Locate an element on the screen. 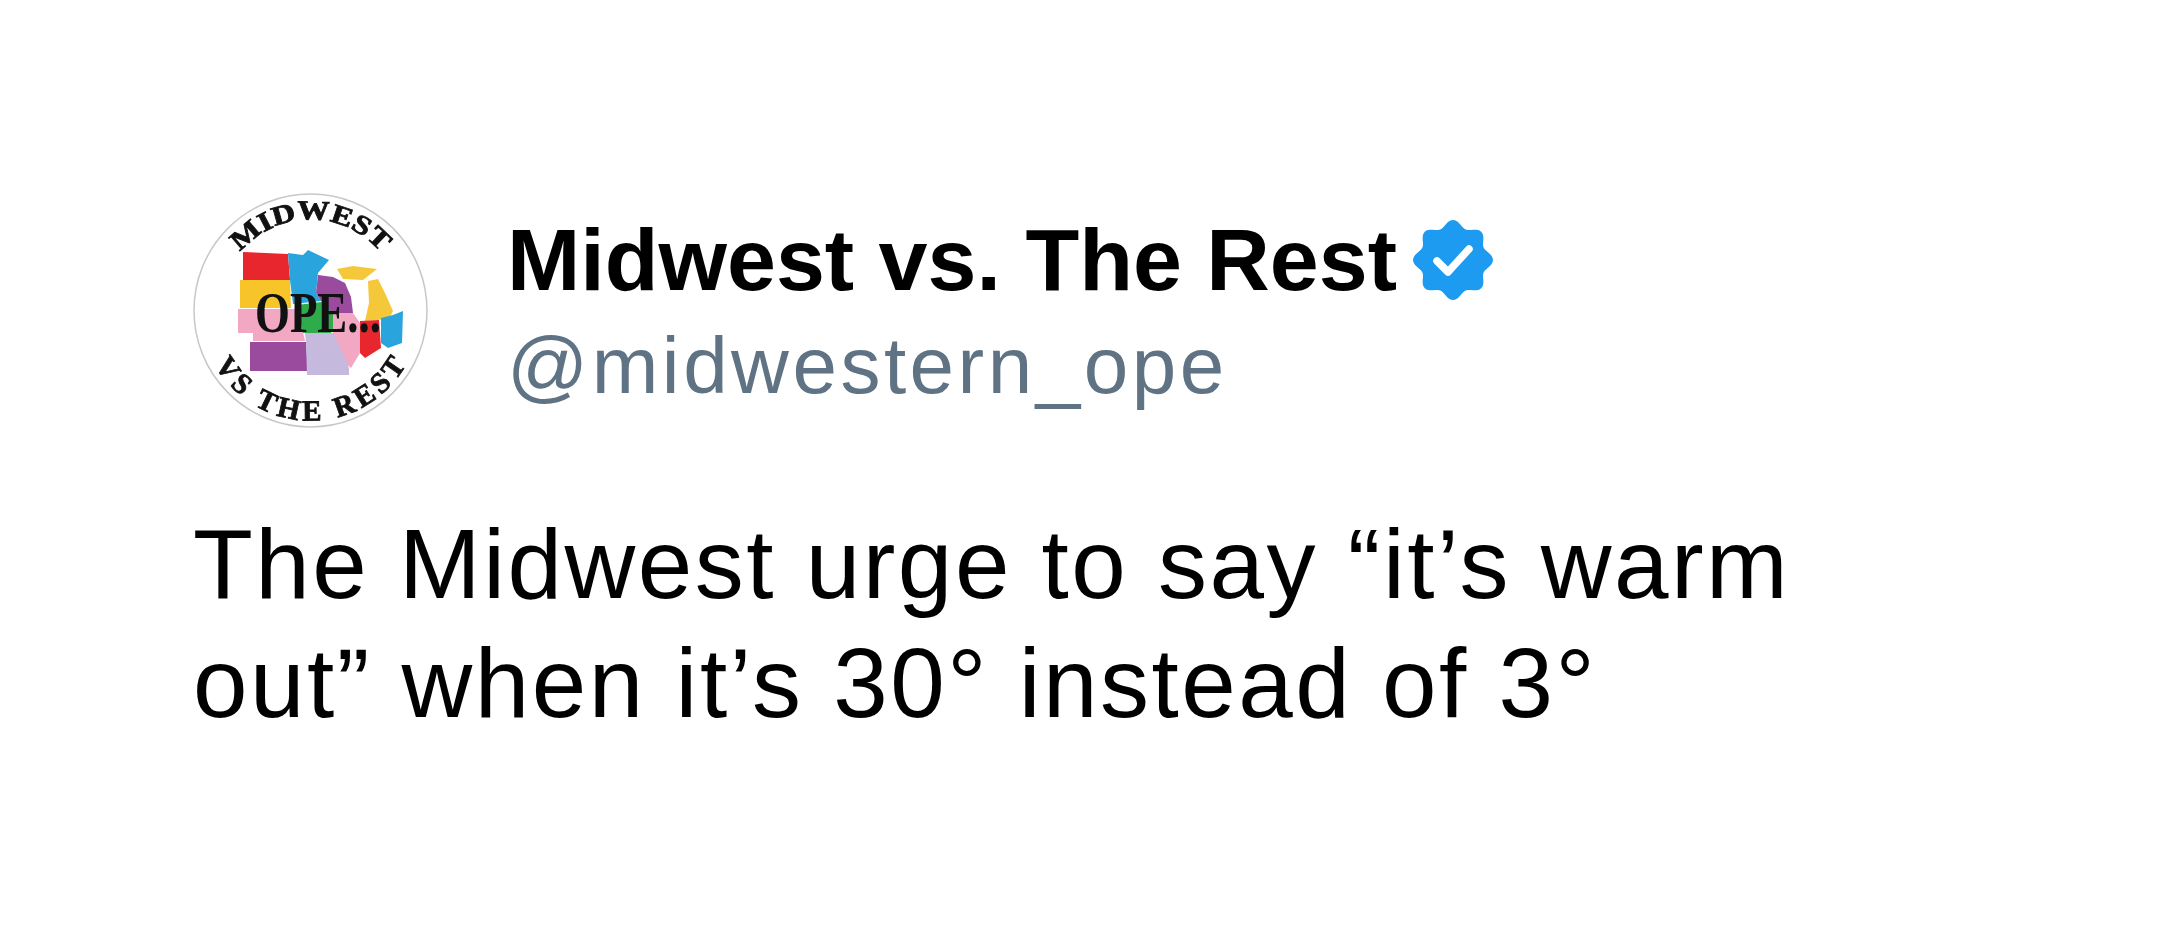 Image resolution: width=2160 pixels, height=946 pixels. account-handle: @midwestern_ope is located at coordinates (867, 366).